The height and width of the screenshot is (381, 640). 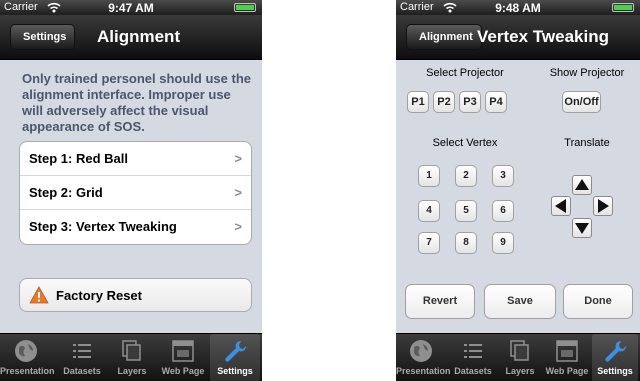 I want to click on page-title: Vertex Tweaking, so click(x=543, y=36).